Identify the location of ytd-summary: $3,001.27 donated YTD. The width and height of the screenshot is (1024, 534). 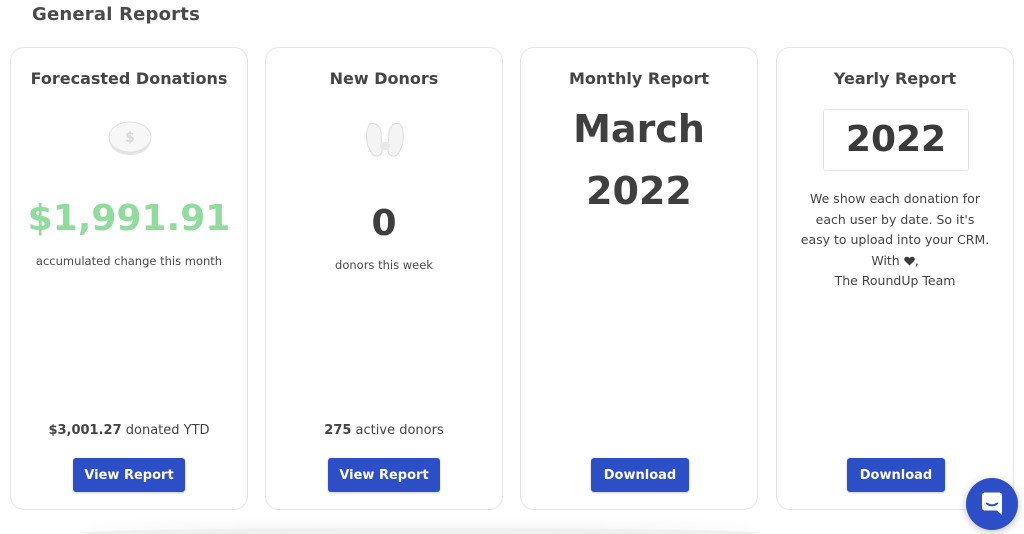
(129, 430).